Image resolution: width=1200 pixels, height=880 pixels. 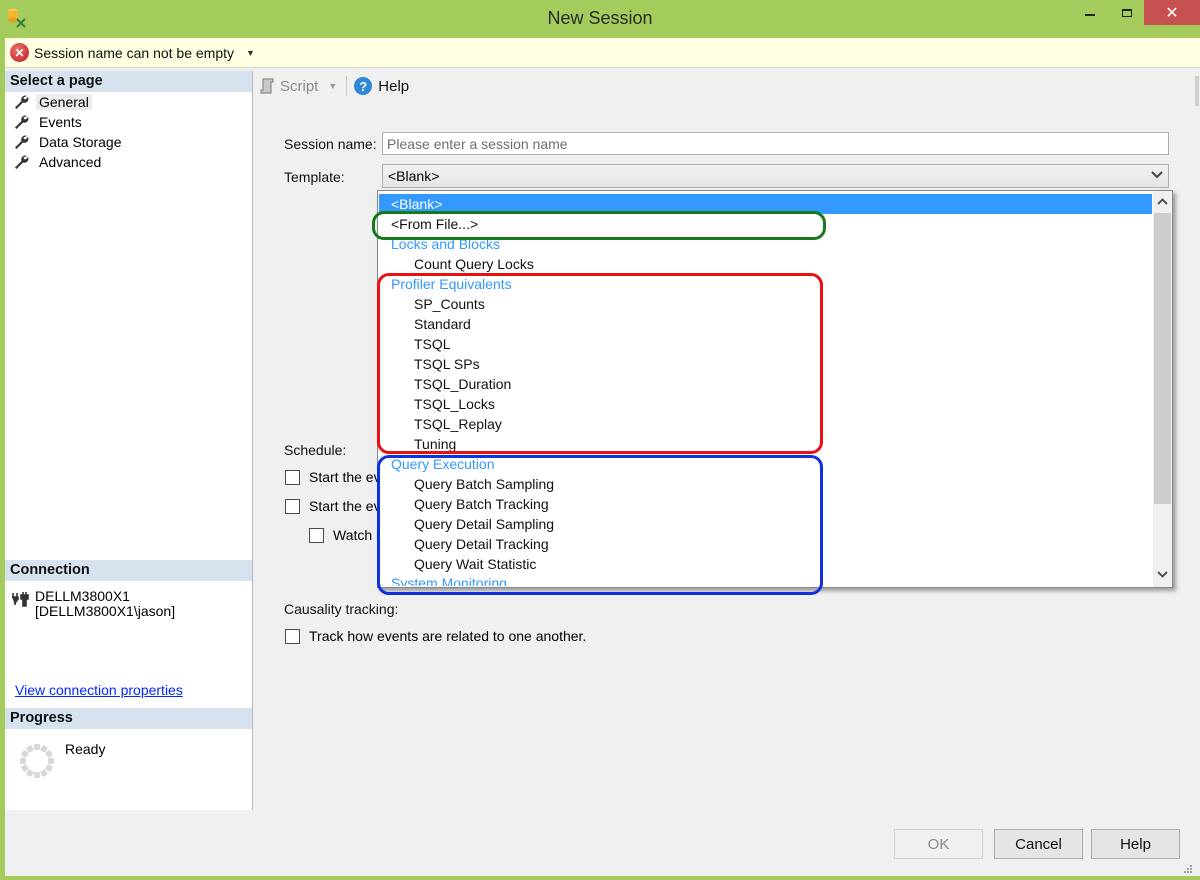 What do you see at coordinates (128, 122) in the screenshot?
I see `sidebar-item-events: Events` at bounding box center [128, 122].